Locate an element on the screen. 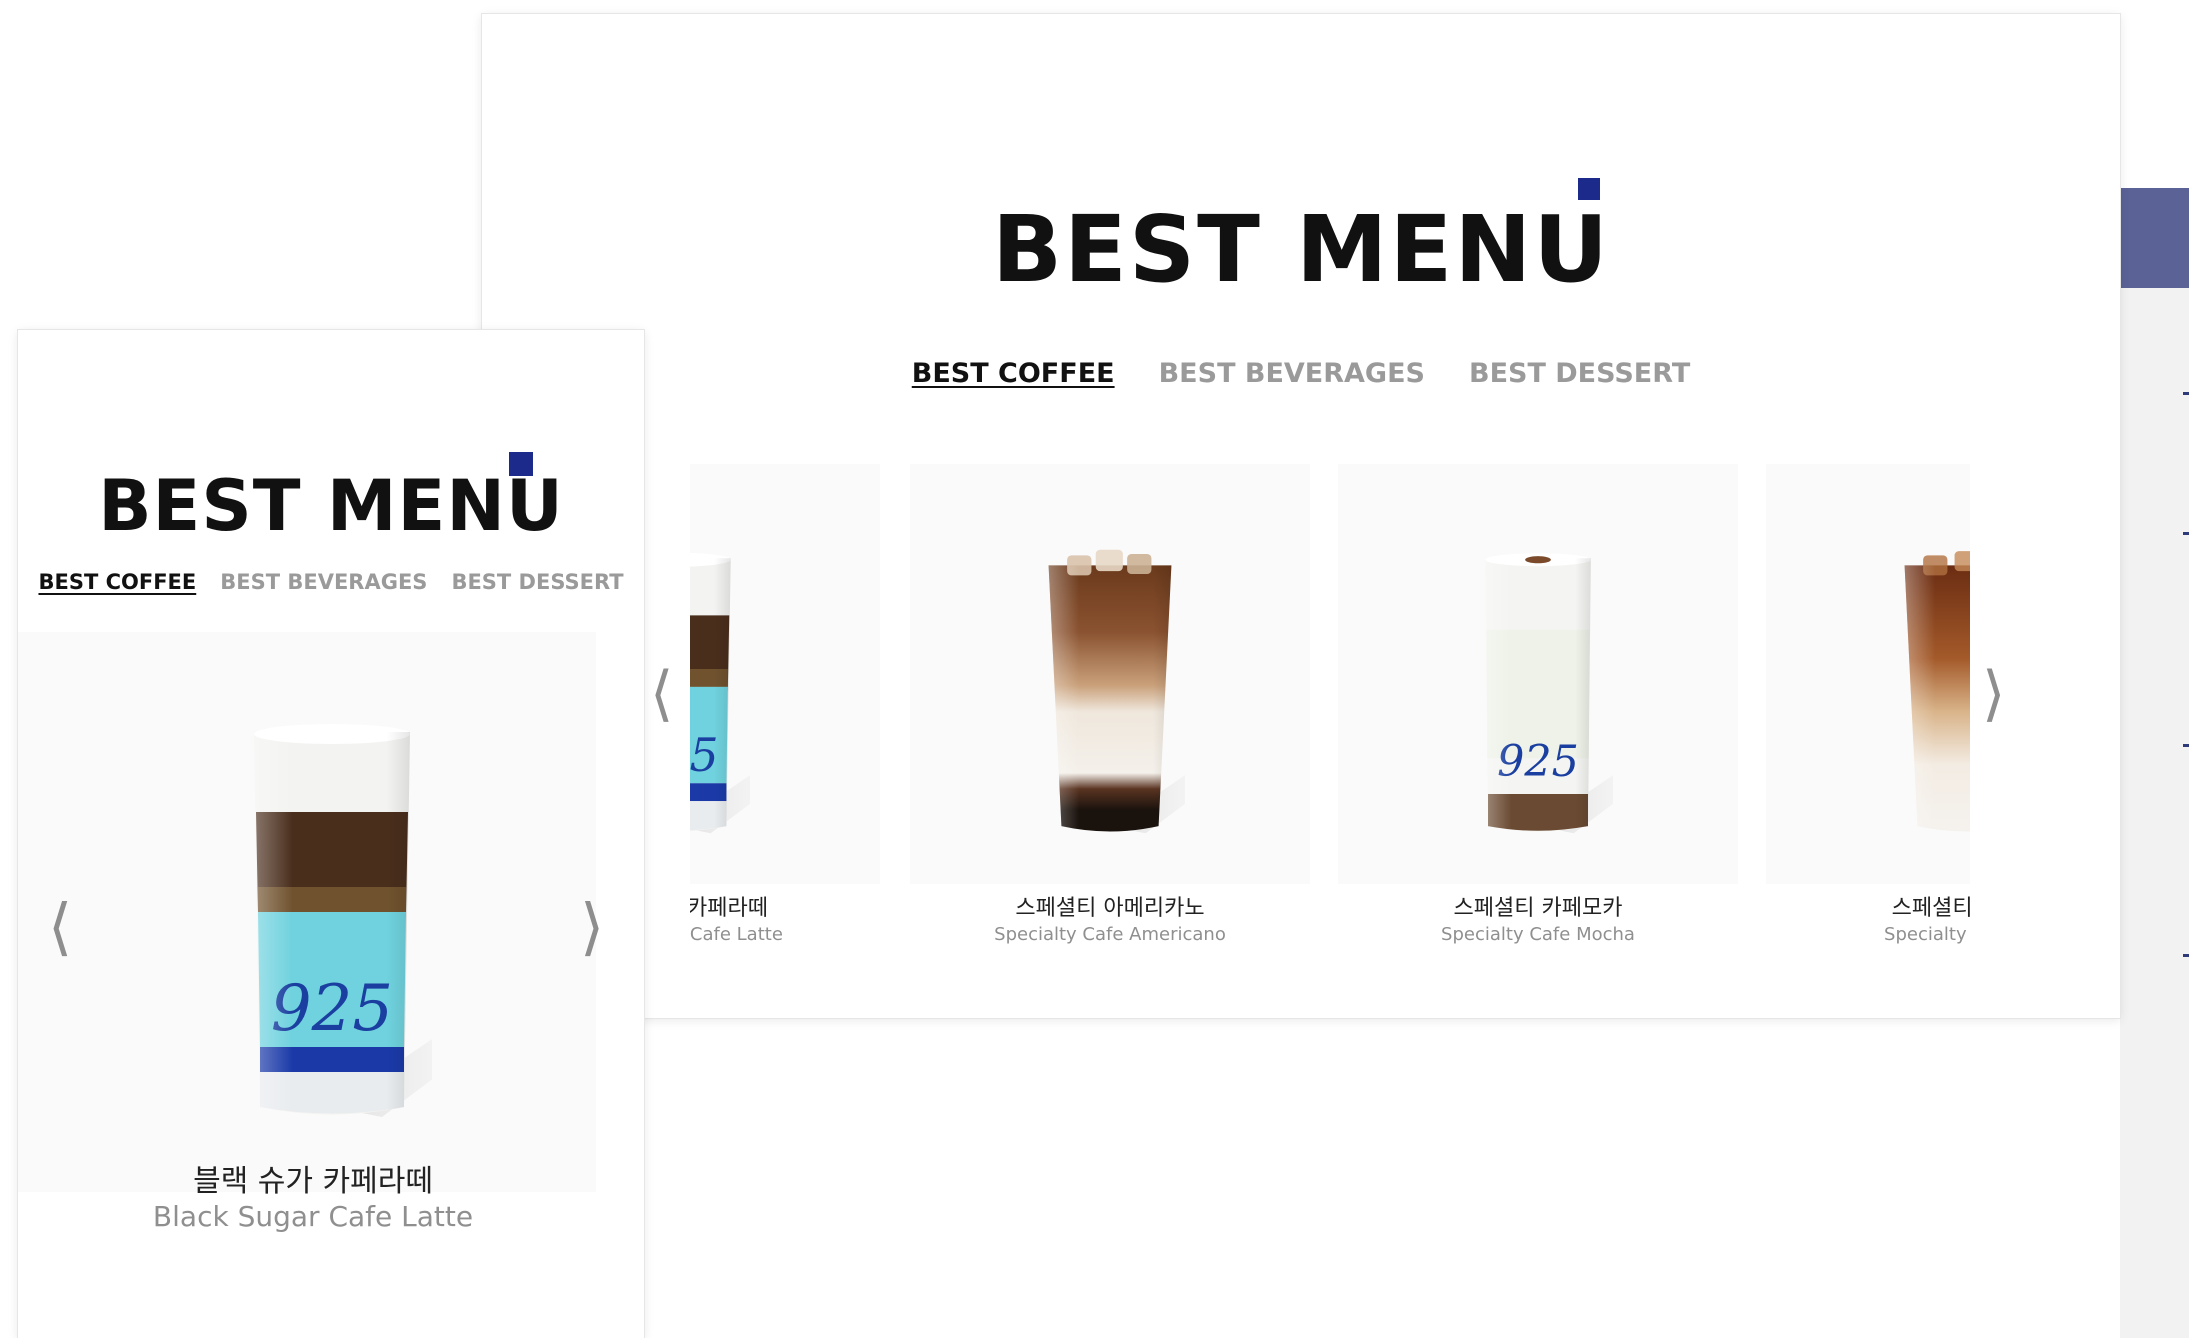  product-name-en: Specialty Cafe Americano is located at coordinates (1110, 934).